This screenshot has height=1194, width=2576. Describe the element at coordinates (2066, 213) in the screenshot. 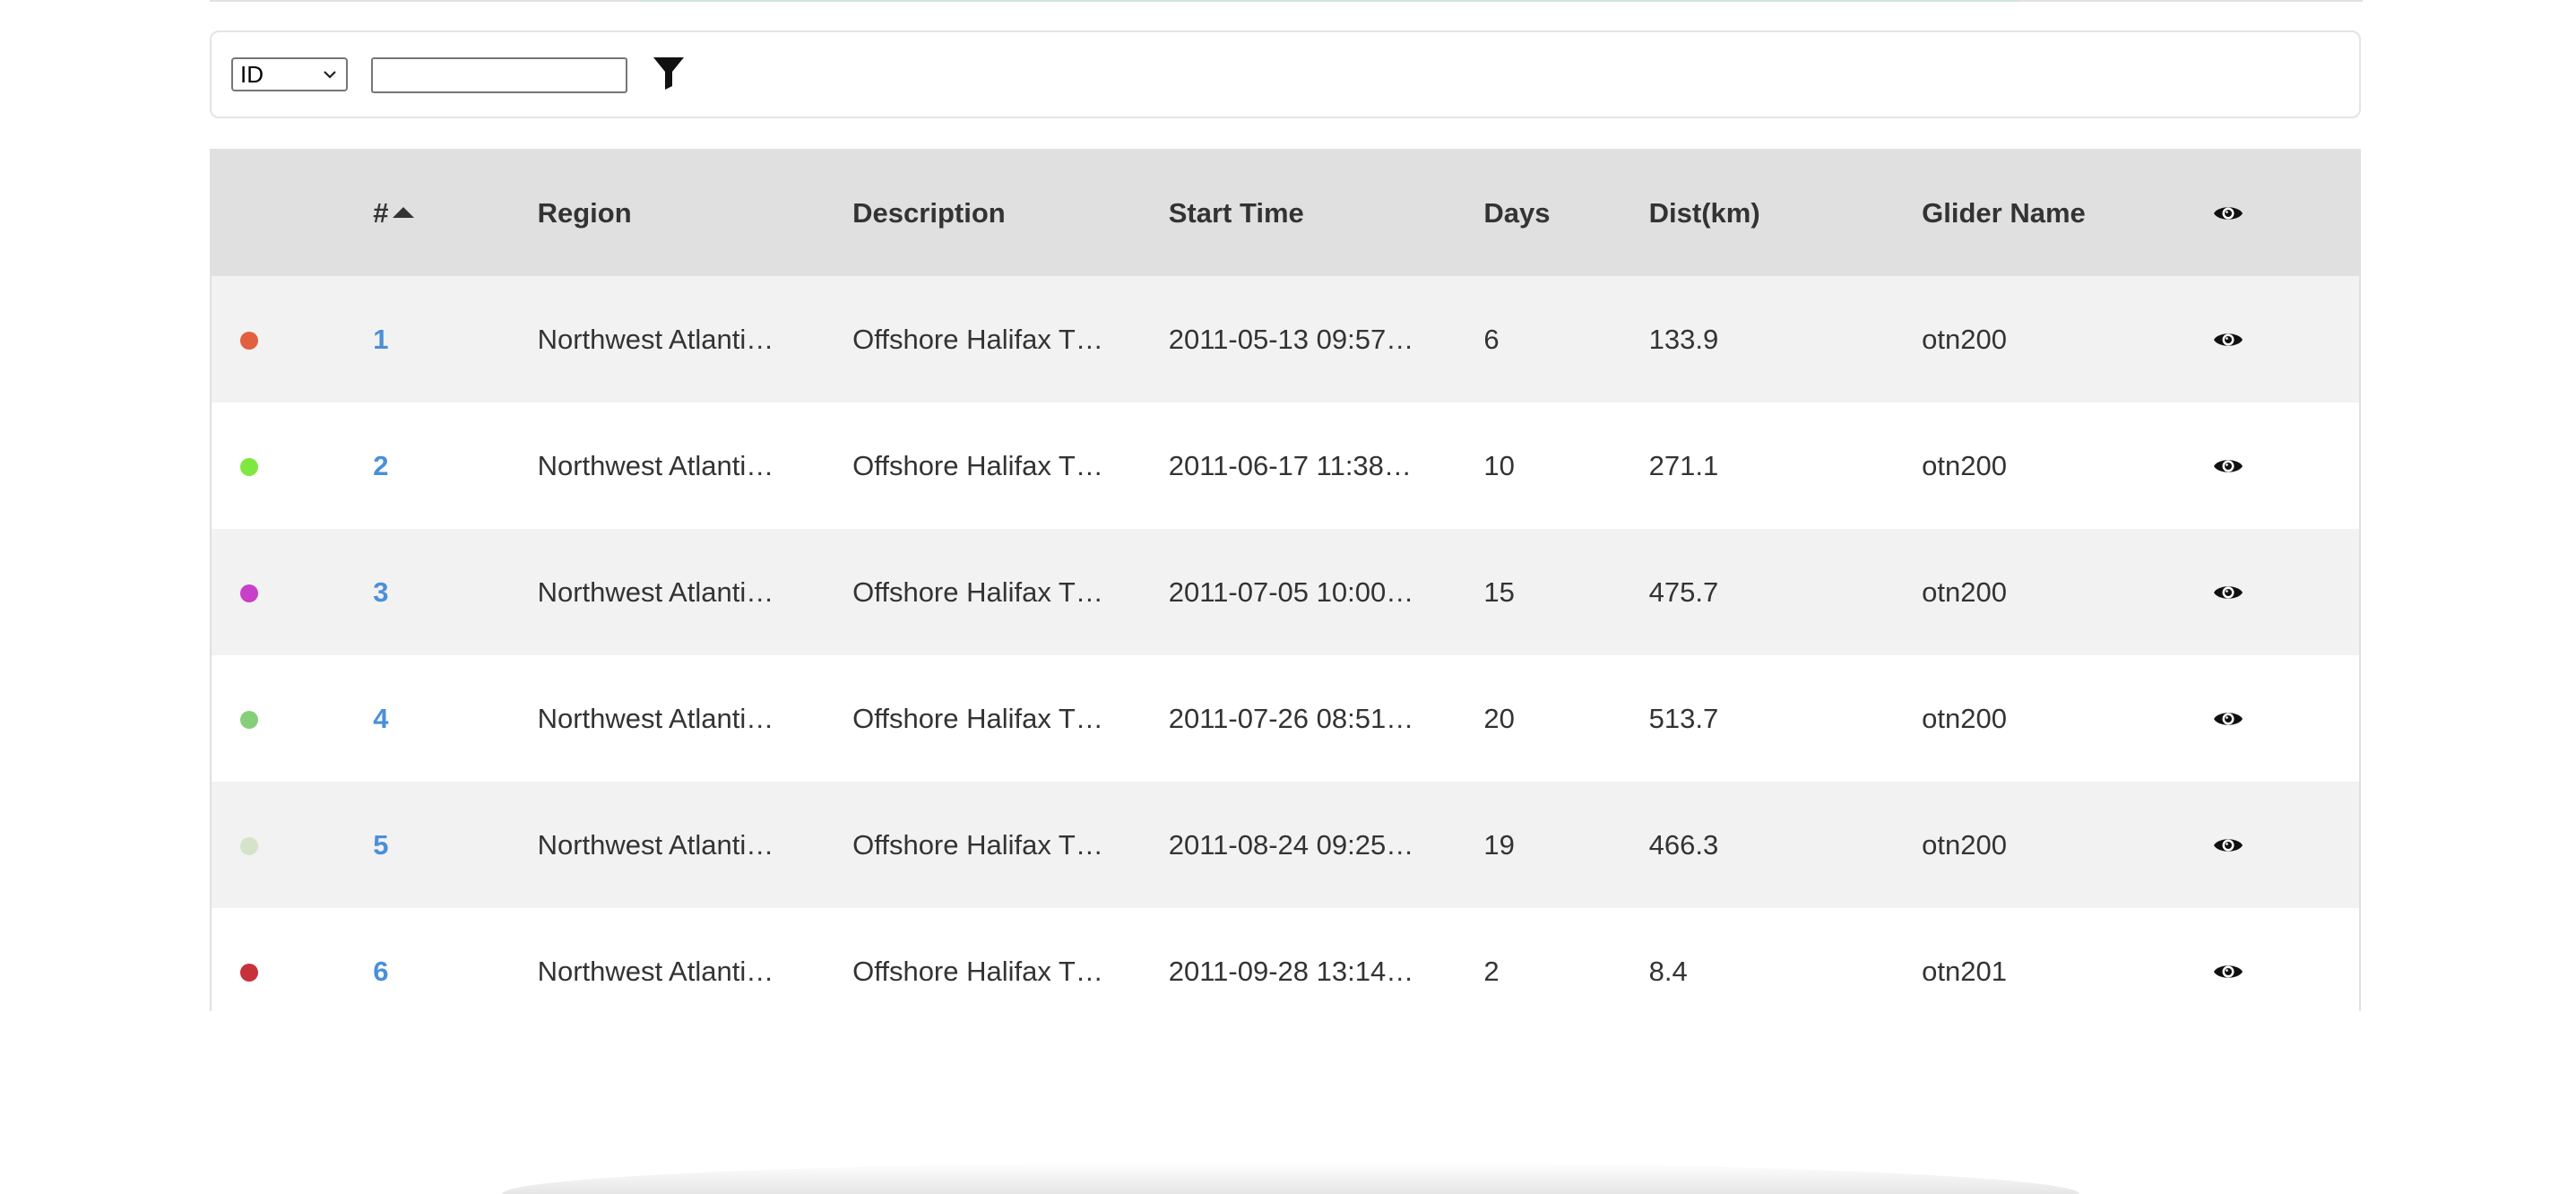

I see `column-header-glider-name: Glider Name` at that location.